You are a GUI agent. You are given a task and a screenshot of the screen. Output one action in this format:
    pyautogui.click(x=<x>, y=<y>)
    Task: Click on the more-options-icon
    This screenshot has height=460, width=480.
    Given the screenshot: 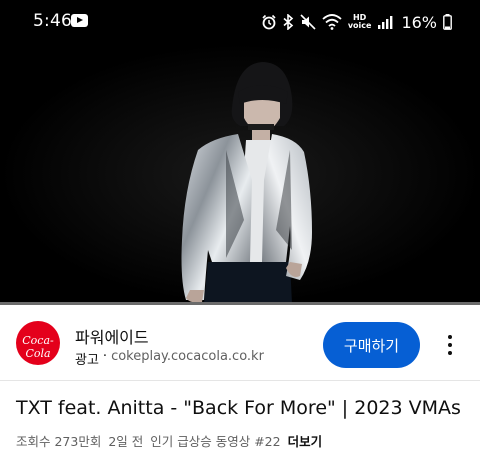 What is the action you would take?
    pyautogui.click(x=450, y=345)
    